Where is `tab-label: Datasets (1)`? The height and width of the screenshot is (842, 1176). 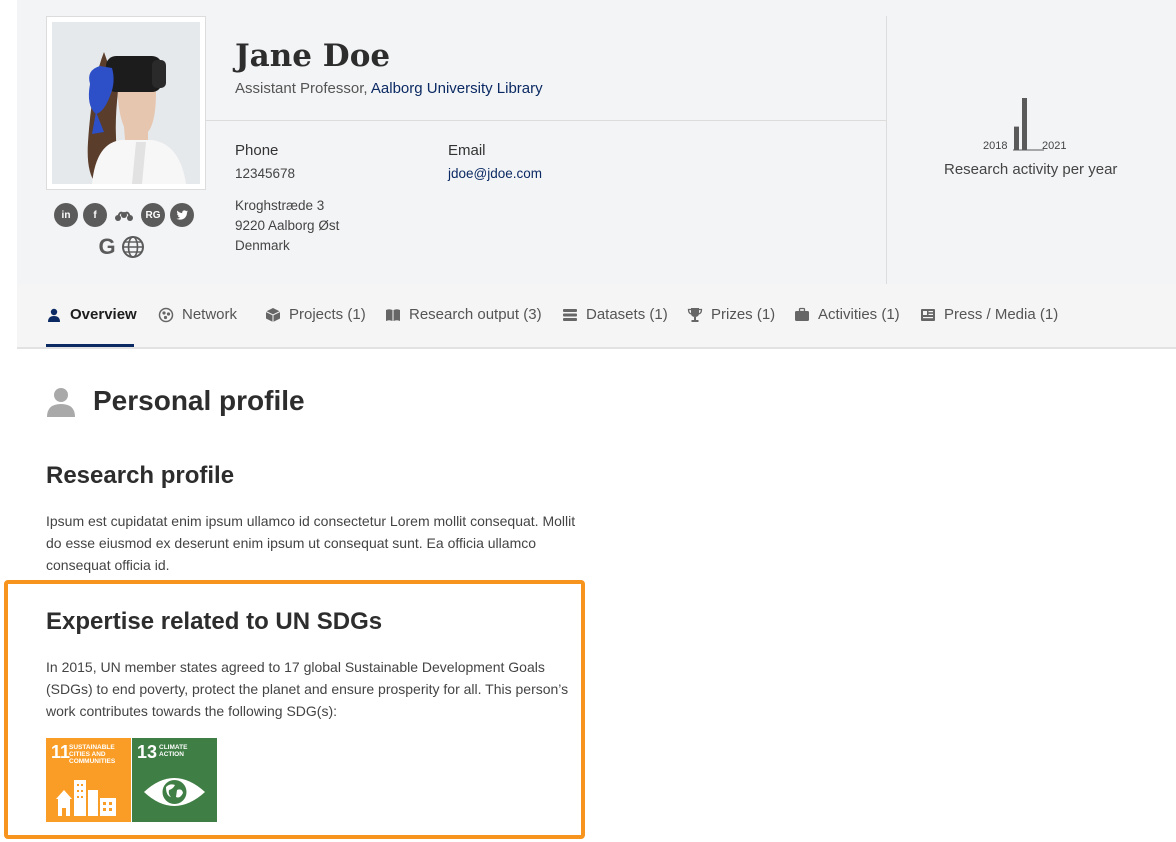 tab-label: Datasets (1) is located at coordinates (627, 314).